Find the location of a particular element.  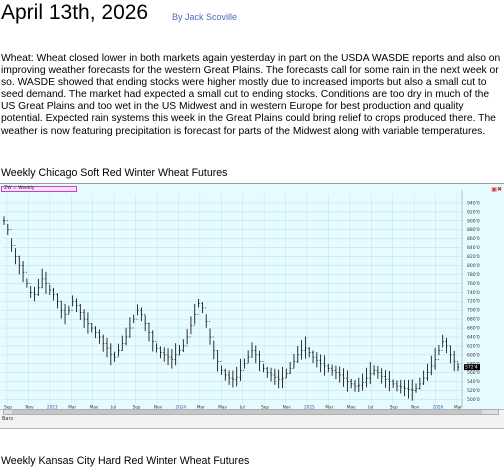

bars-label: Bars is located at coordinates (8, 419).